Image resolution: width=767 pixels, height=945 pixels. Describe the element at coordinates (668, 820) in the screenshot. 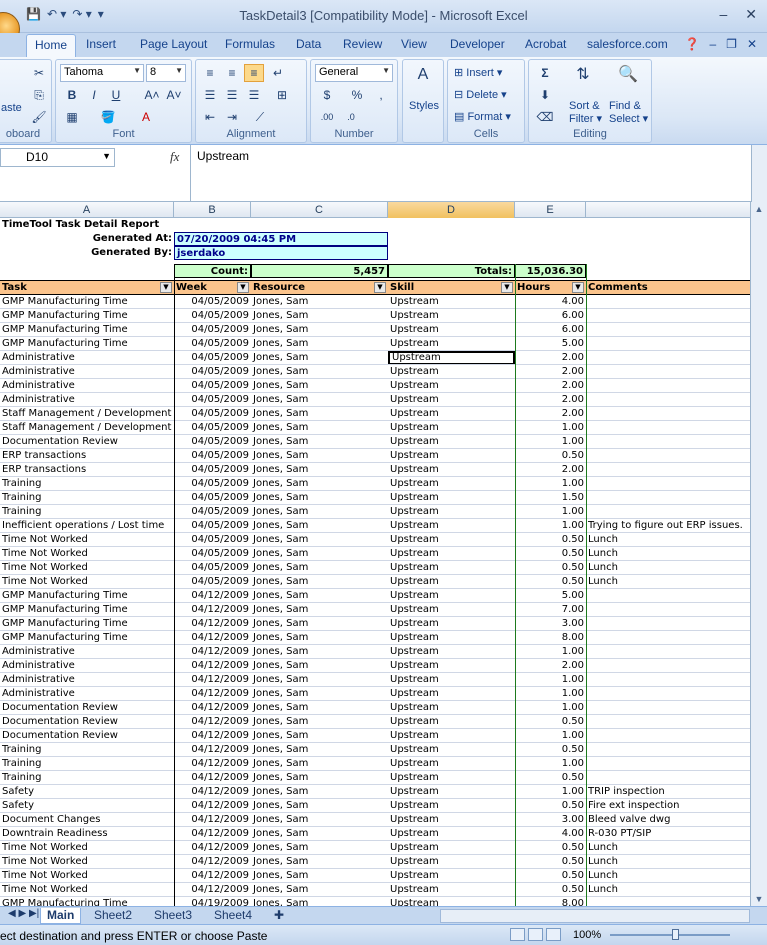

I see `comments-cell: Bleed valve dwg` at that location.